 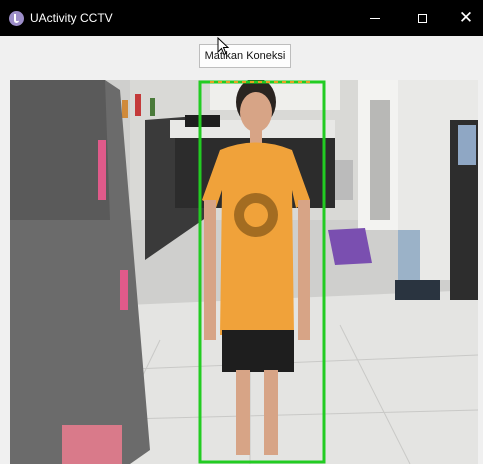 I want to click on close-icon: ✕, so click(x=466, y=17).